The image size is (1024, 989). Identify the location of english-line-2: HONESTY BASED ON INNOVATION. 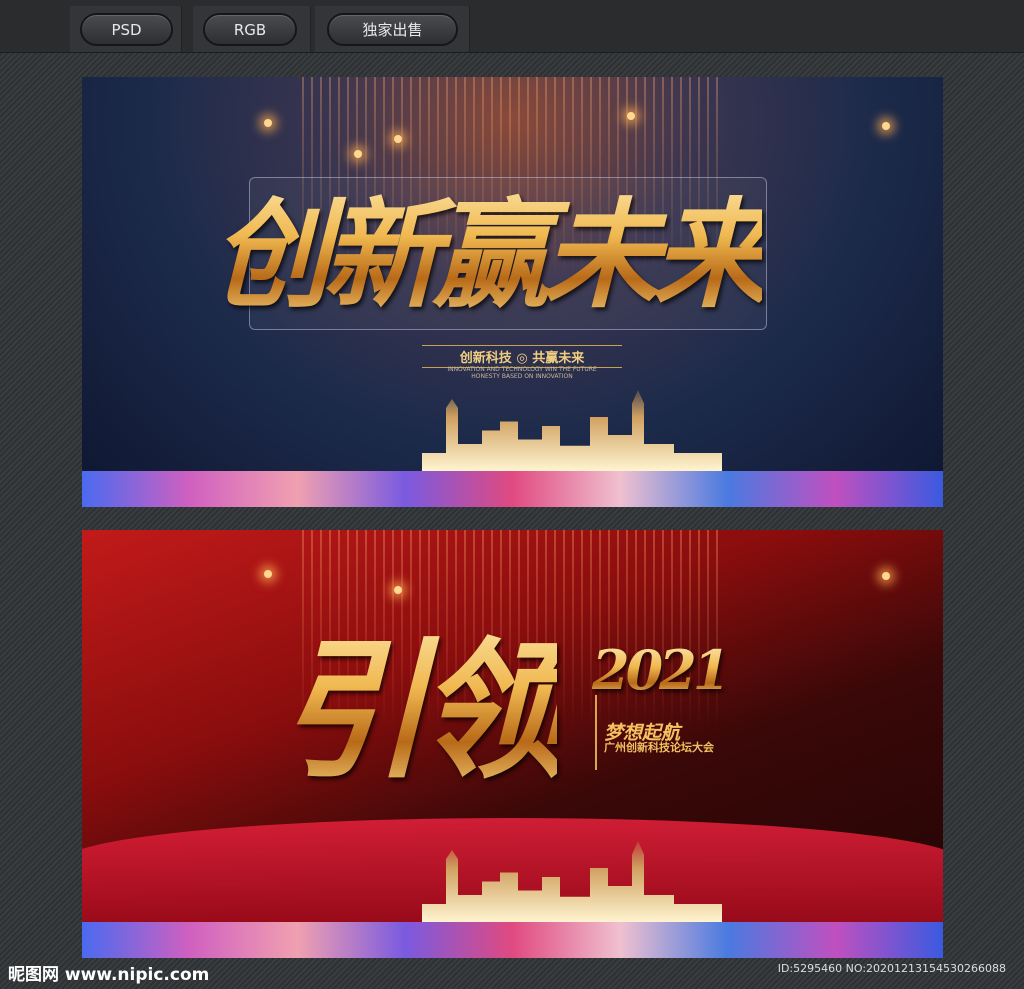
(522, 376).